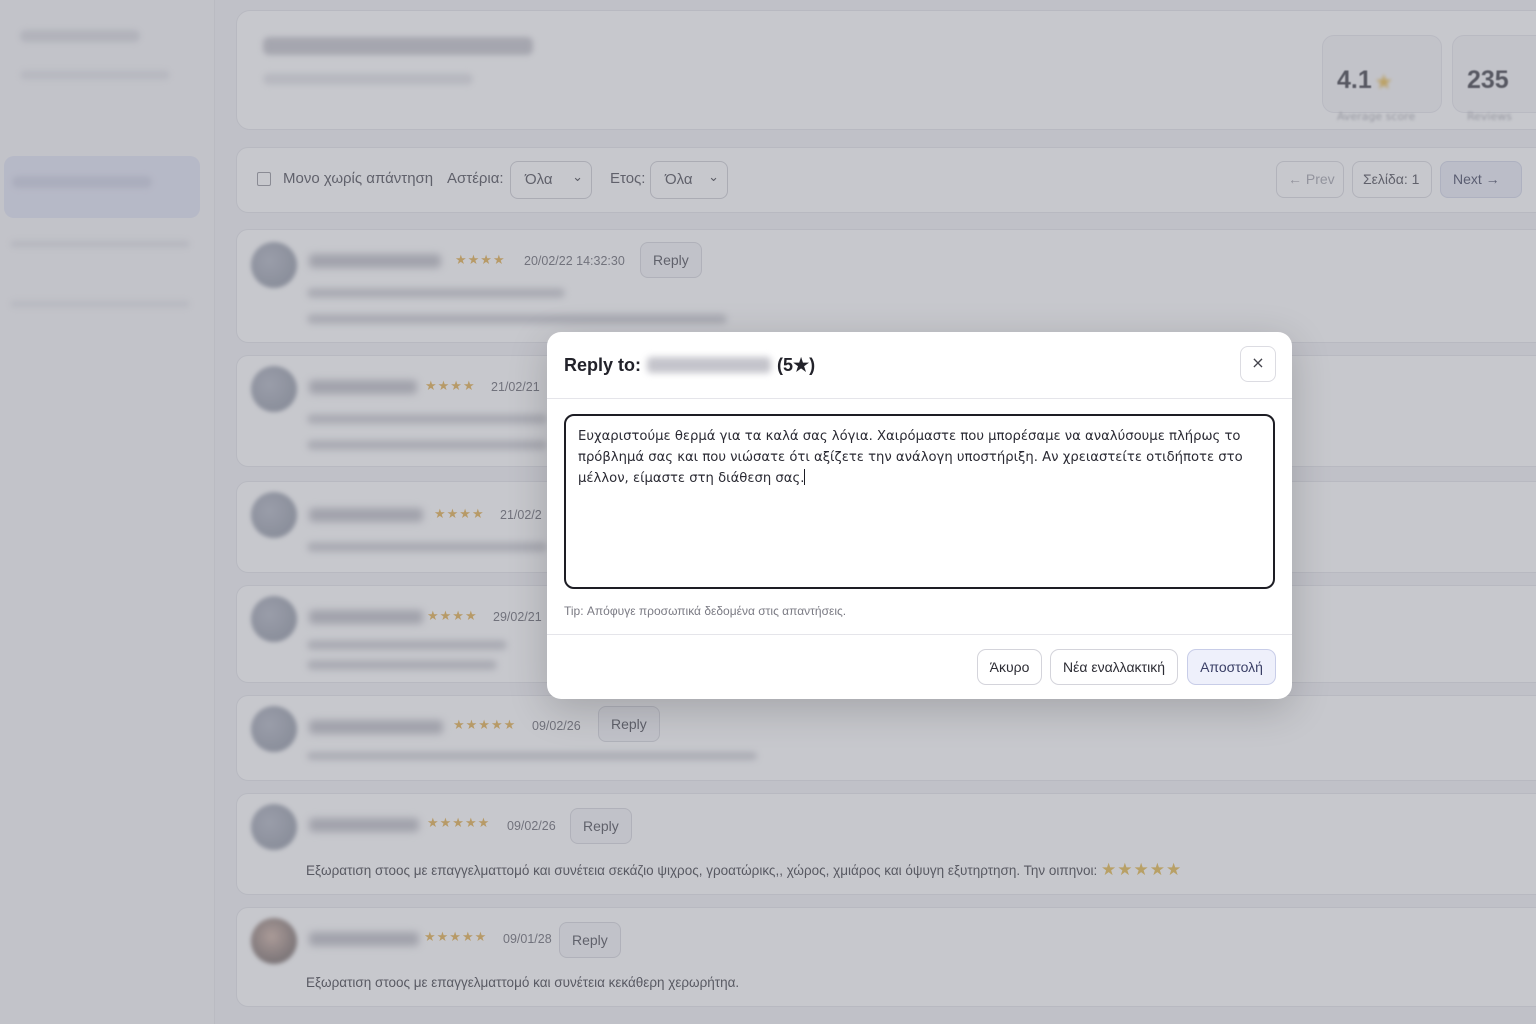  I want to click on close-button: ×, so click(1258, 364).